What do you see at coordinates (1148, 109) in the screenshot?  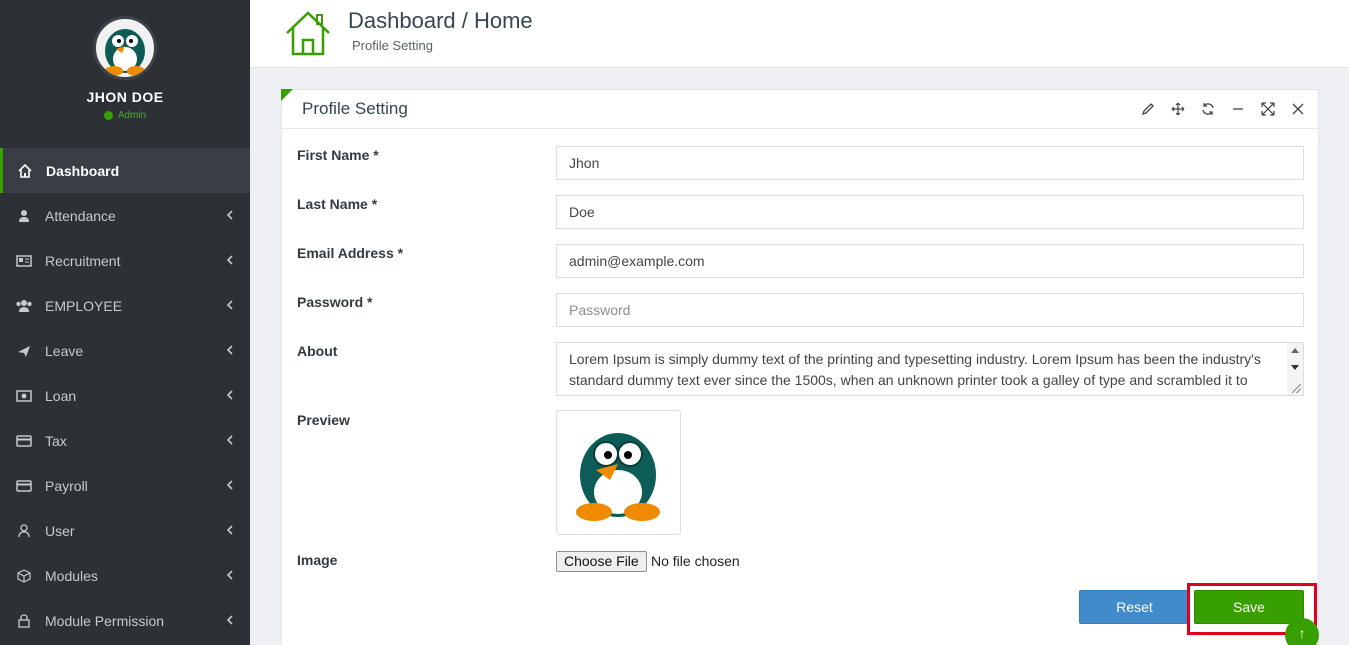 I see `edit-icon` at bounding box center [1148, 109].